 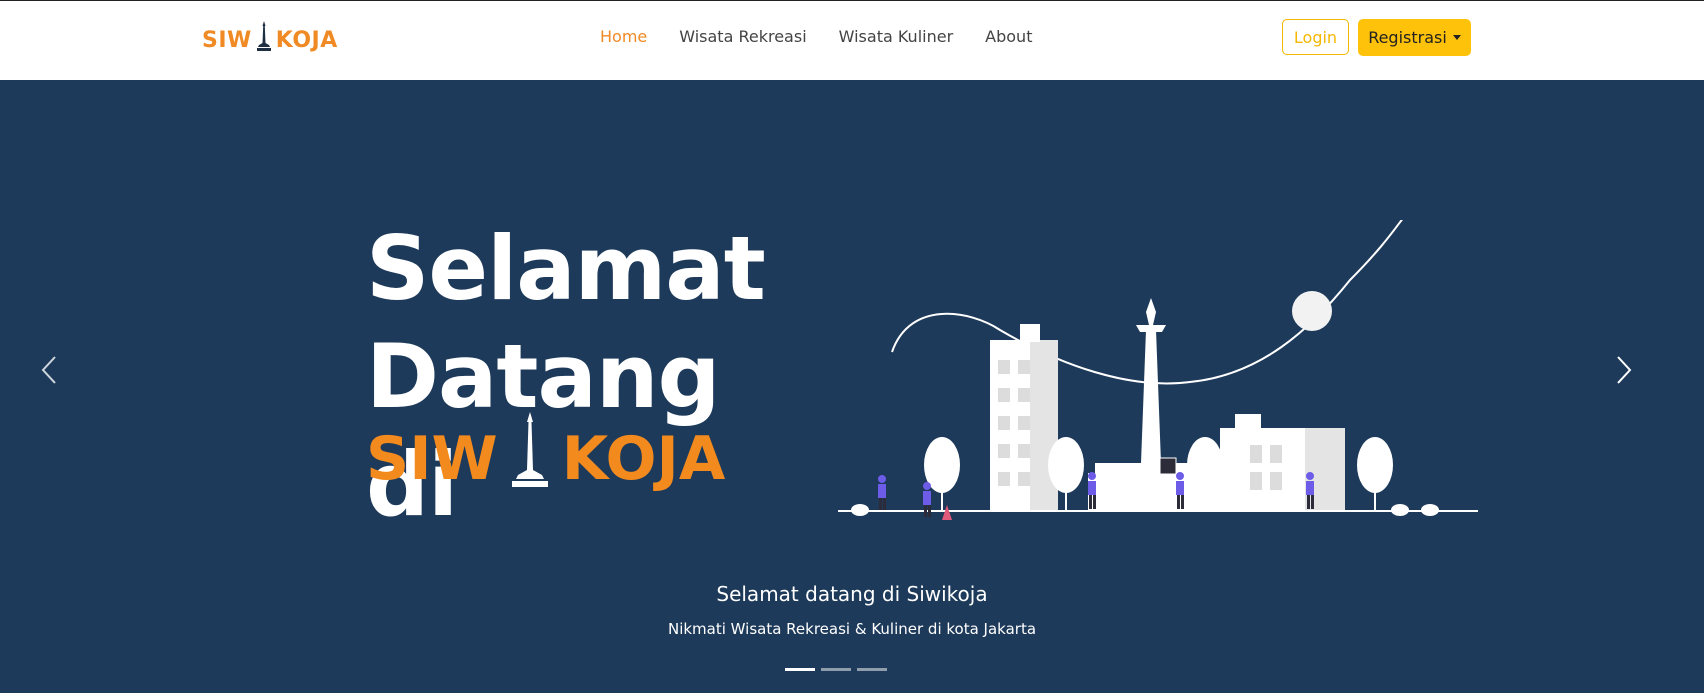 What do you see at coordinates (896, 36) in the screenshot?
I see `nav-wisata-kuliner: Wisata Kuliner` at bounding box center [896, 36].